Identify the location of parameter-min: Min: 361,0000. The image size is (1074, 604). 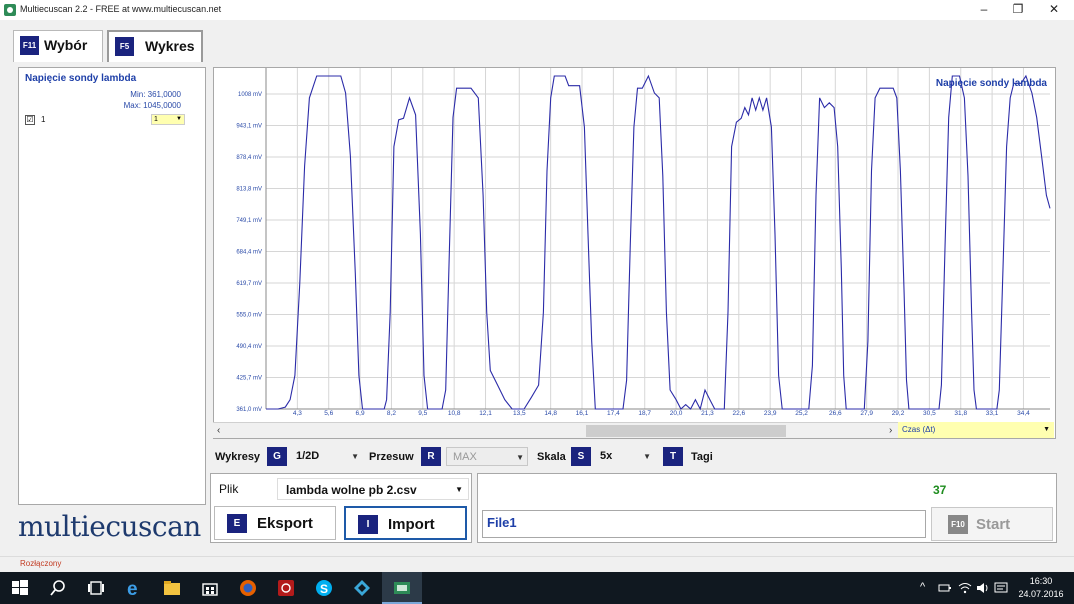
(155, 94).